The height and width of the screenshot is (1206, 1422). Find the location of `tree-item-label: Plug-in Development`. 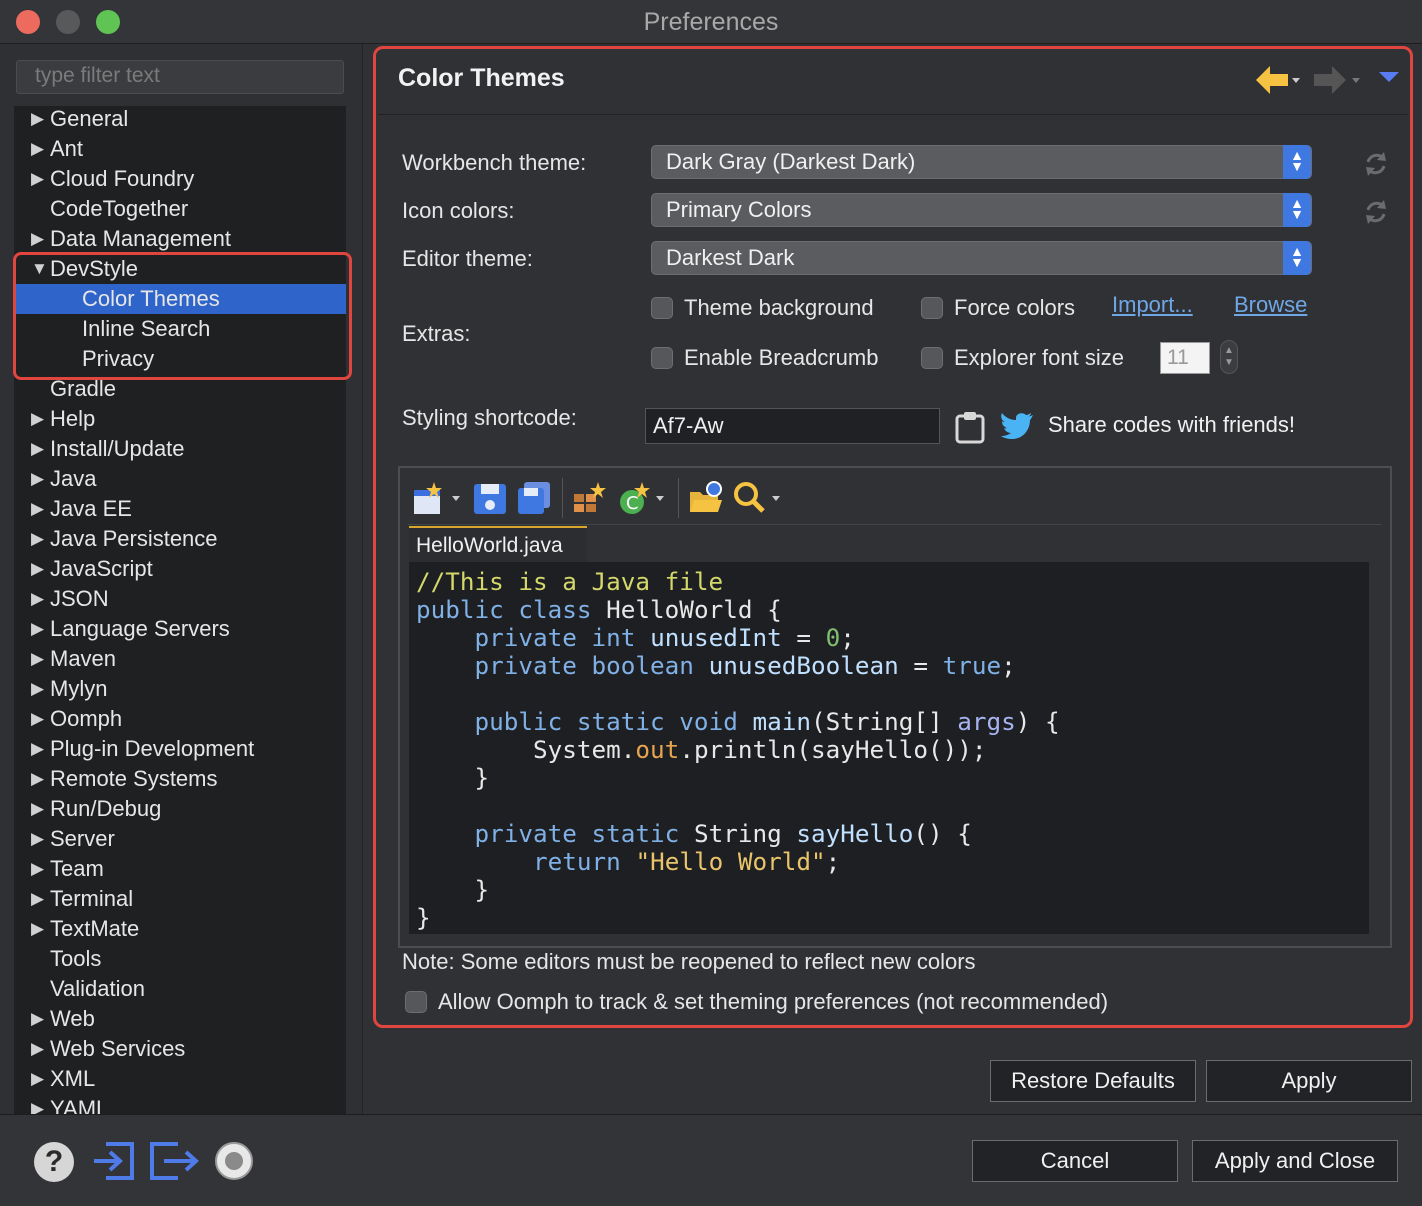

tree-item-label: Plug-in Development is located at coordinates (152, 748).